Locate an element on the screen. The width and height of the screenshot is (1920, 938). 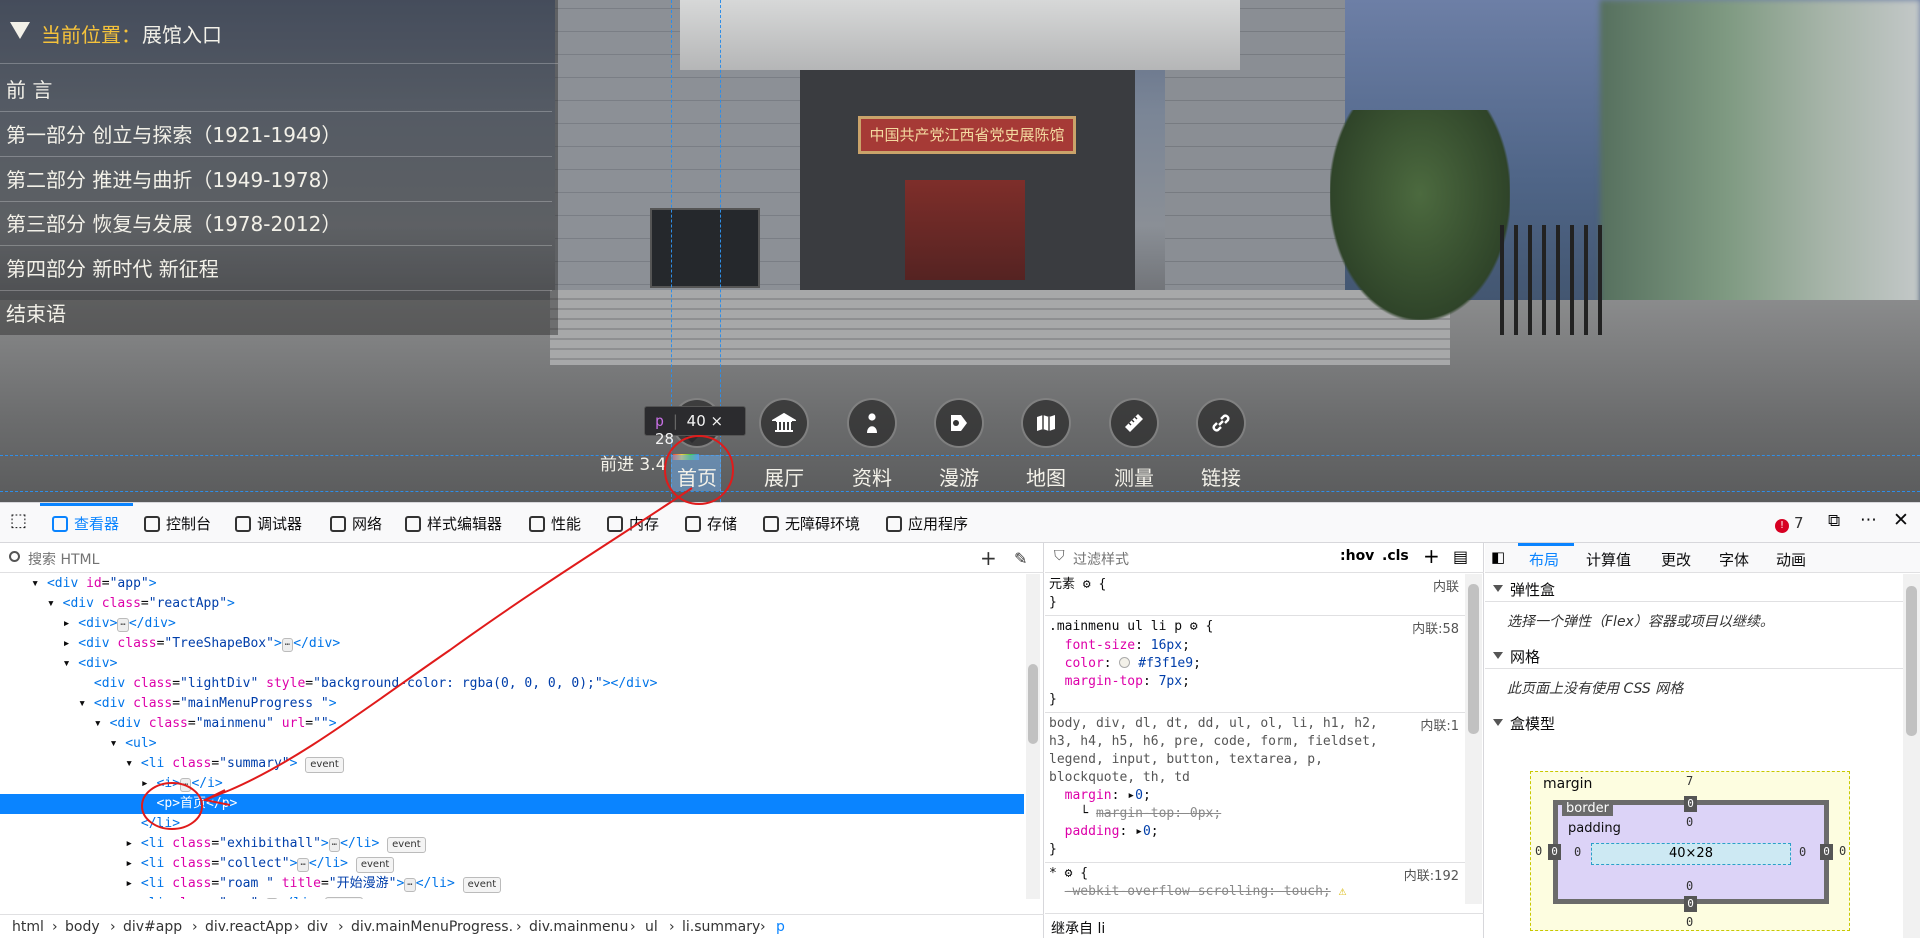
node-i: ▸ <i> ⋯ </i> is located at coordinates (512, 784).